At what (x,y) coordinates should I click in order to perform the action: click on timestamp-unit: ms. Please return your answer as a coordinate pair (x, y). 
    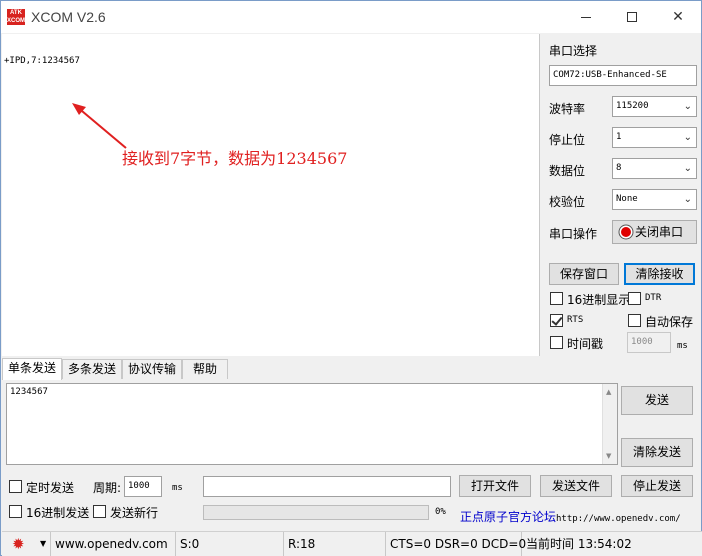
    Looking at the image, I should click on (682, 346).